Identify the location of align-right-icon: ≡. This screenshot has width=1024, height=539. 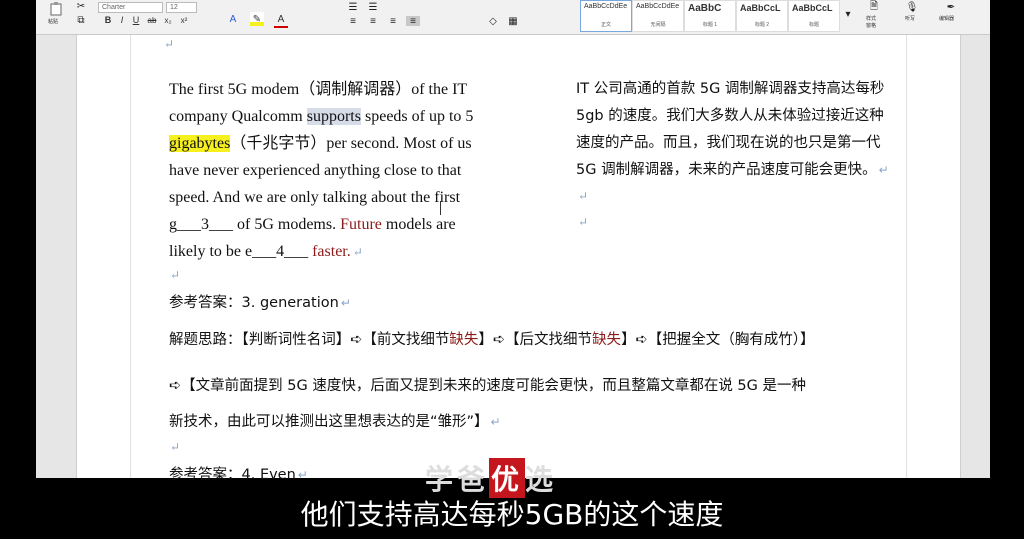
(393, 21).